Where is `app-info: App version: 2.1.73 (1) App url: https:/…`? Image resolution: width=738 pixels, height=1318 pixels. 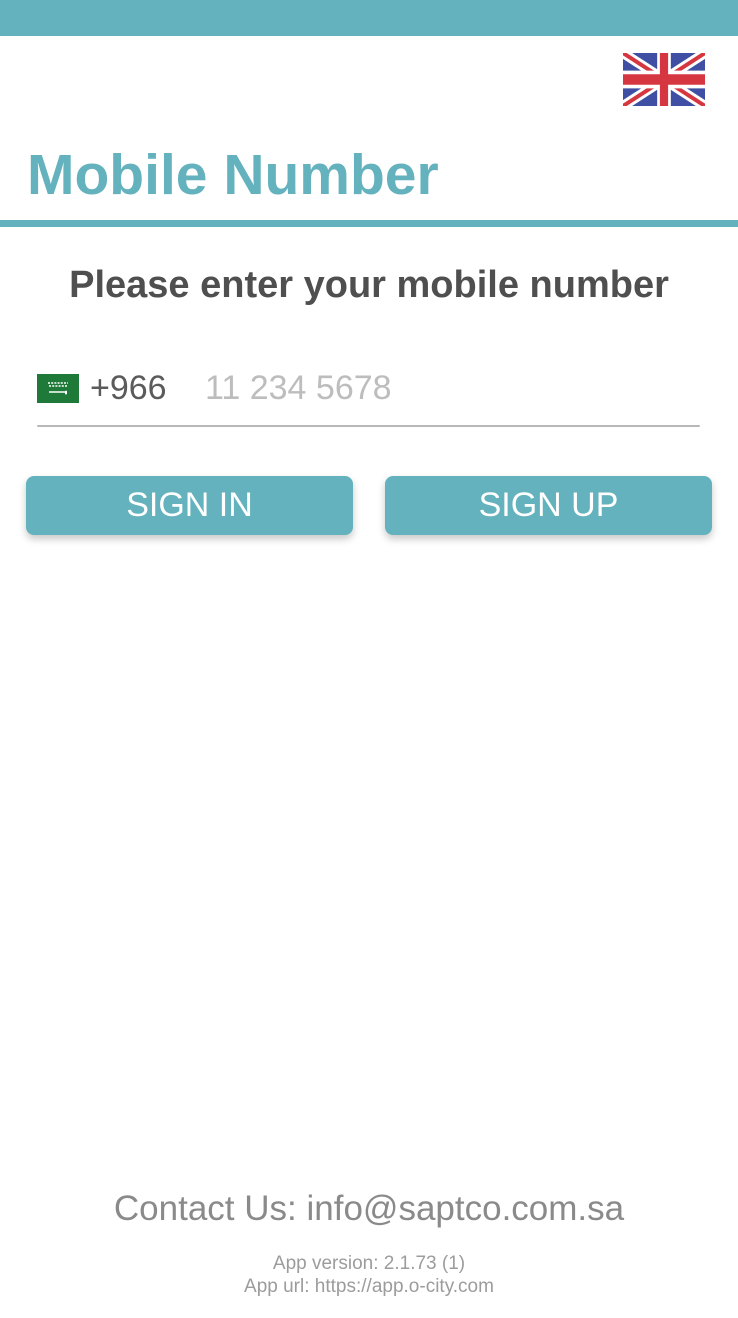
app-info: App version: 2.1.73 (1) App url: https:/… is located at coordinates (369, 1275).